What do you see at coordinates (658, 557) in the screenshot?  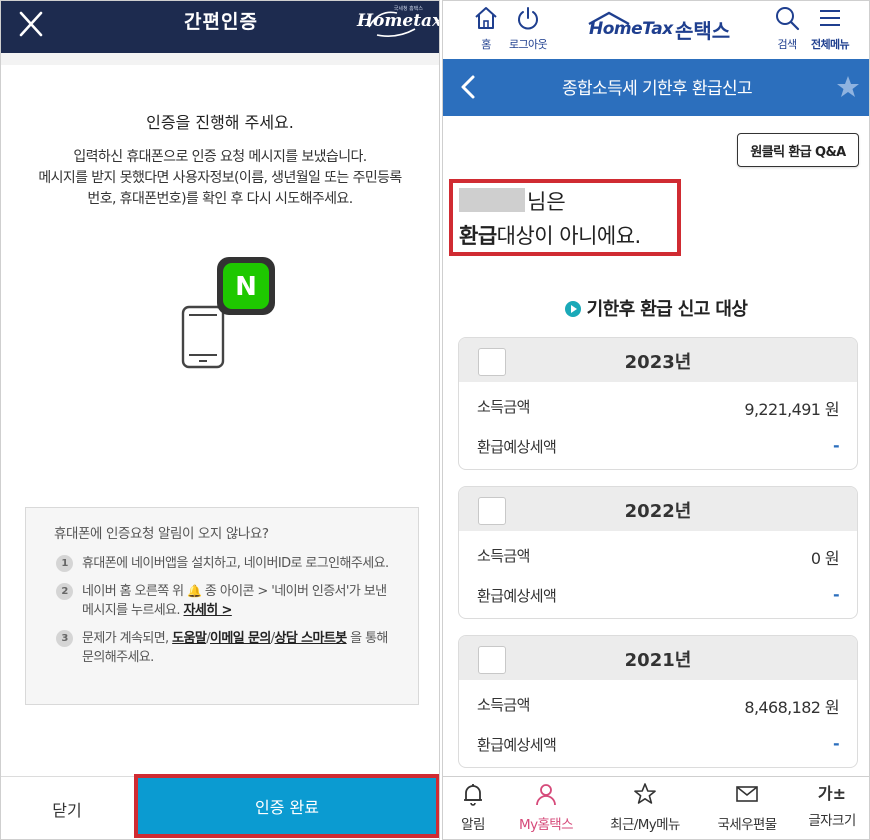 I see `income-row: 소득금액 0 원` at bounding box center [658, 557].